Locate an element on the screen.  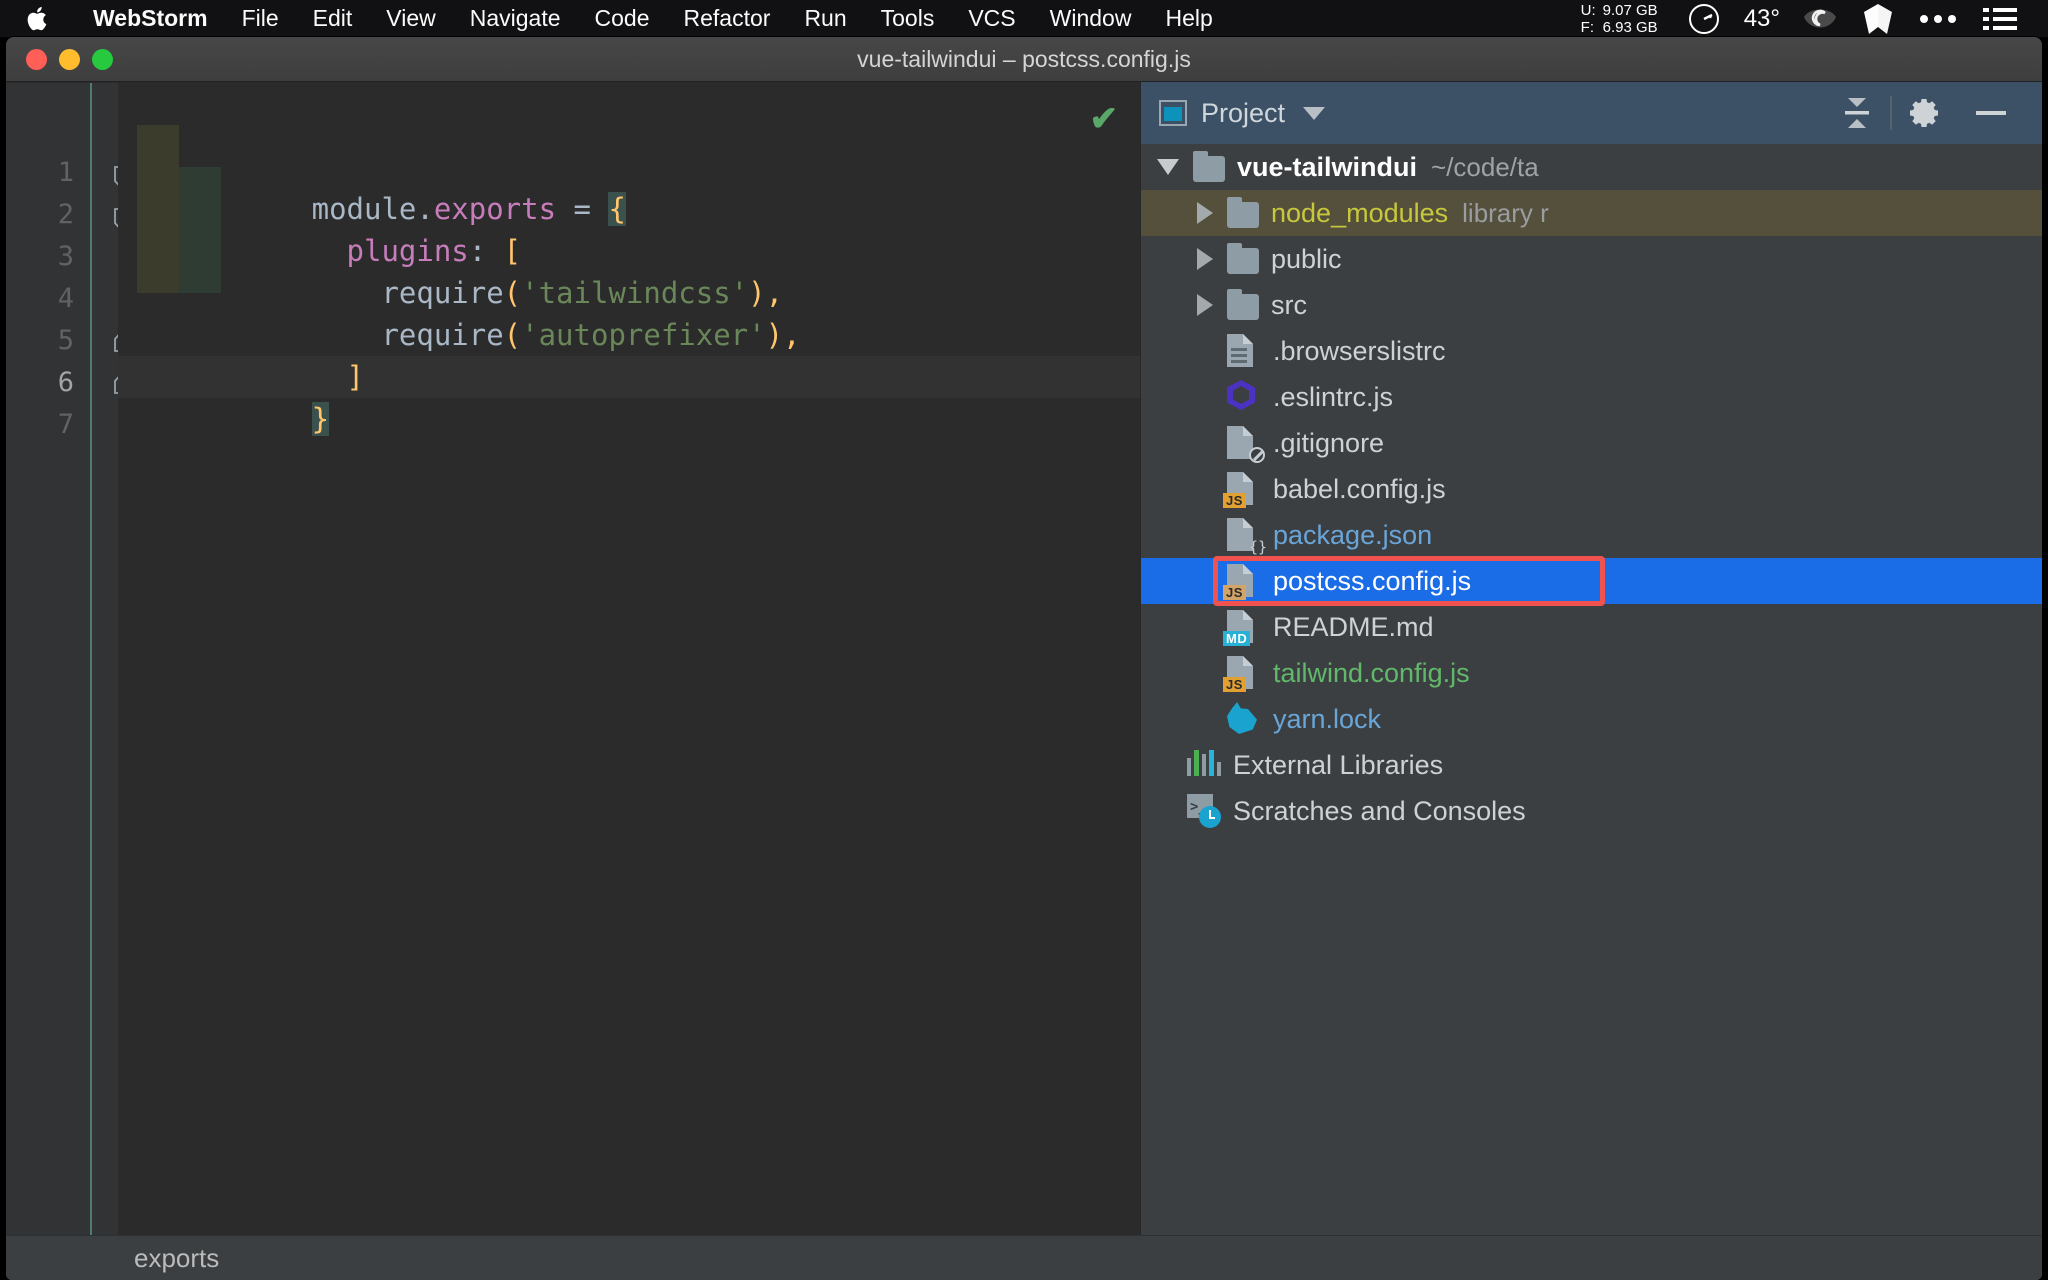
tree-item-readme: MD README.md is located at coordinates (1591, 627).